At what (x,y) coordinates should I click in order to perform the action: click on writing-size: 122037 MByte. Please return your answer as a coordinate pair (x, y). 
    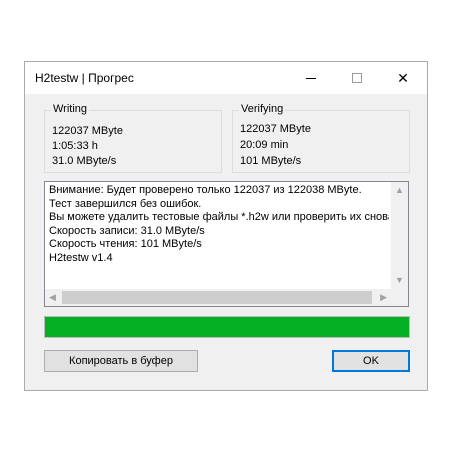
    Looking at the image, I should click on (87, 131).